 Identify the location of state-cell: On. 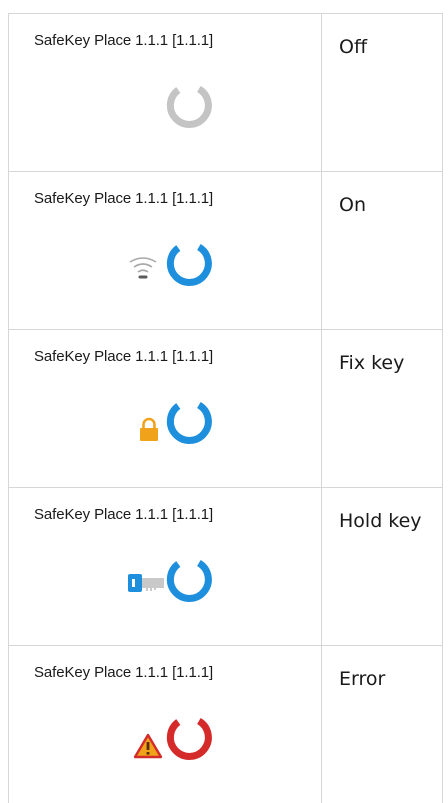
(382, 251).